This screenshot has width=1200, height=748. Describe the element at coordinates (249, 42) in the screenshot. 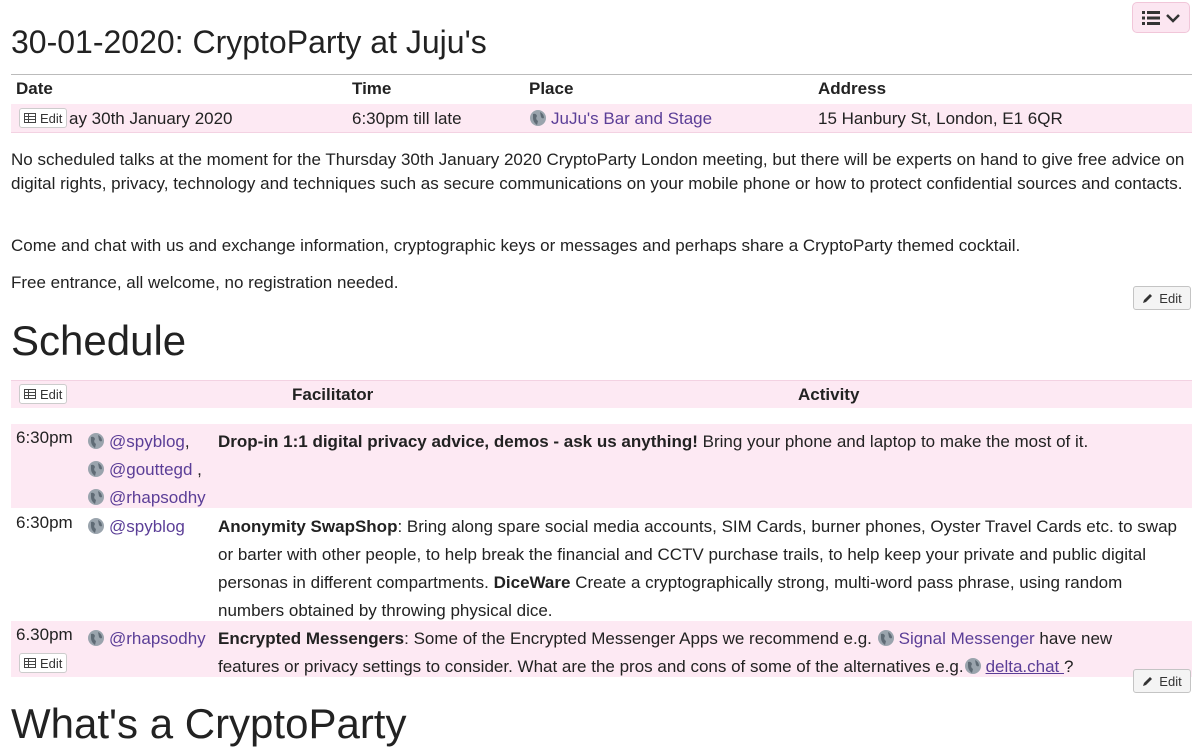

I see `page-title: 30-01-2020: CryptoParty at Juju's` at that location.